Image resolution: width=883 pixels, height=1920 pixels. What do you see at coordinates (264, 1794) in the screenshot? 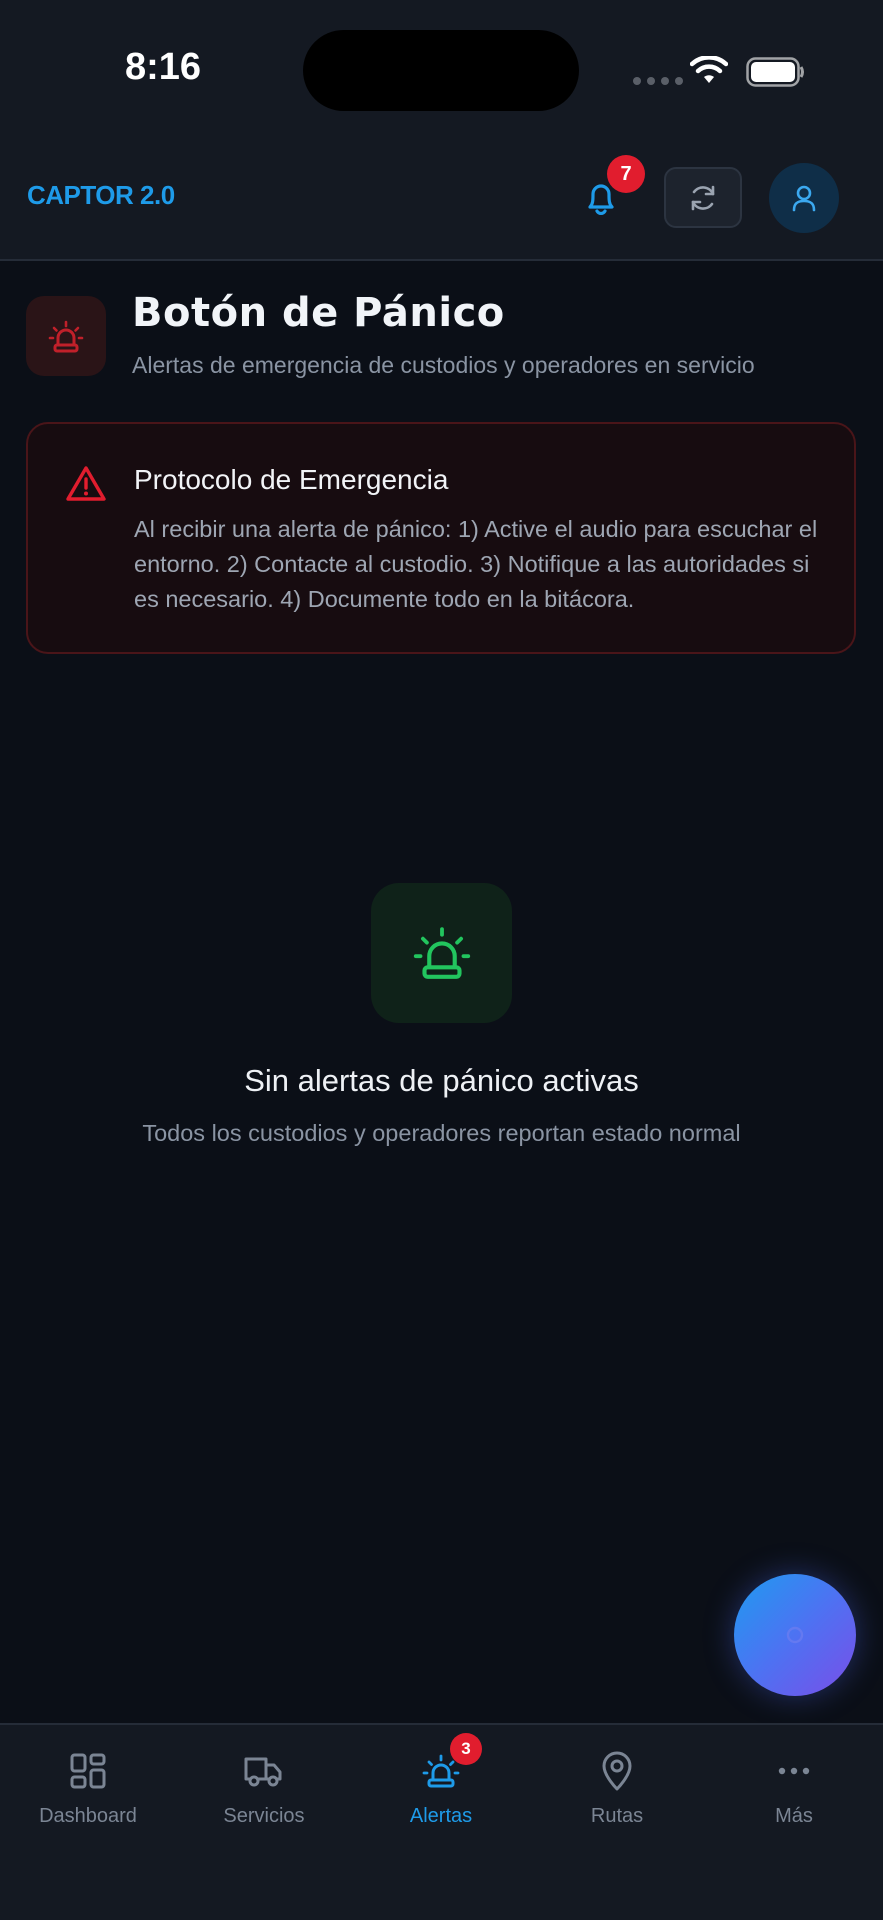
I see `nav-item-servicios: Servicios` at bounding box center [264, 1794].